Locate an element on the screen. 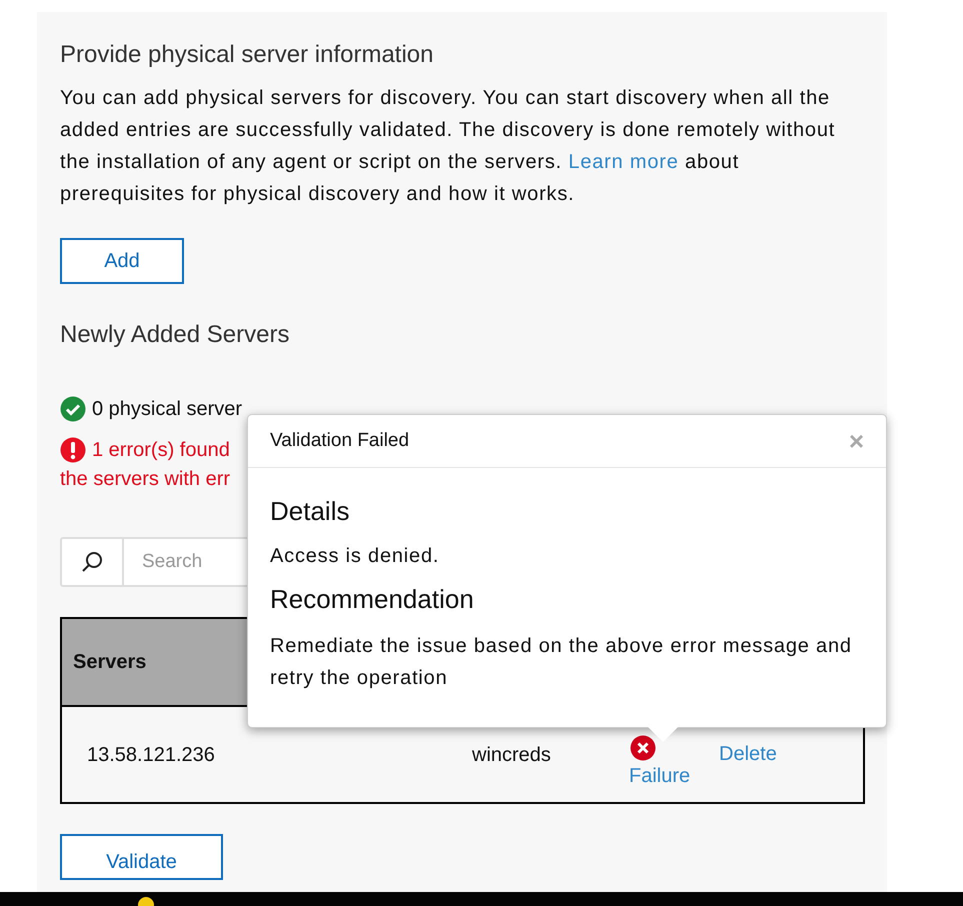  popup-heading: Details is located at coordinates (310, 511).